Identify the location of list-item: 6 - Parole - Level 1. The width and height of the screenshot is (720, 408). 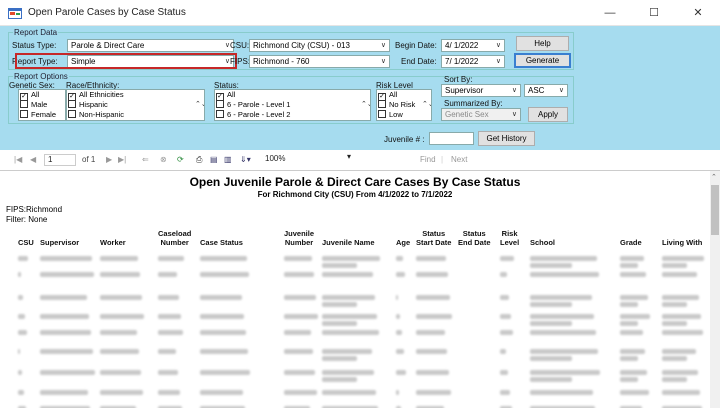
(292, 105).